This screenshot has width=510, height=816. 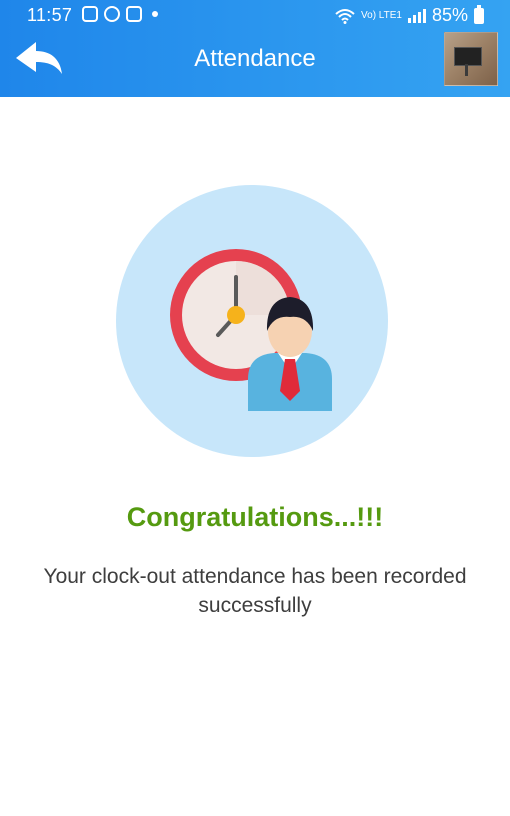 What do you see at coordinates (345, 16) in the screenshot?
I see `wifi-icon` at bounding box center [345, 16].